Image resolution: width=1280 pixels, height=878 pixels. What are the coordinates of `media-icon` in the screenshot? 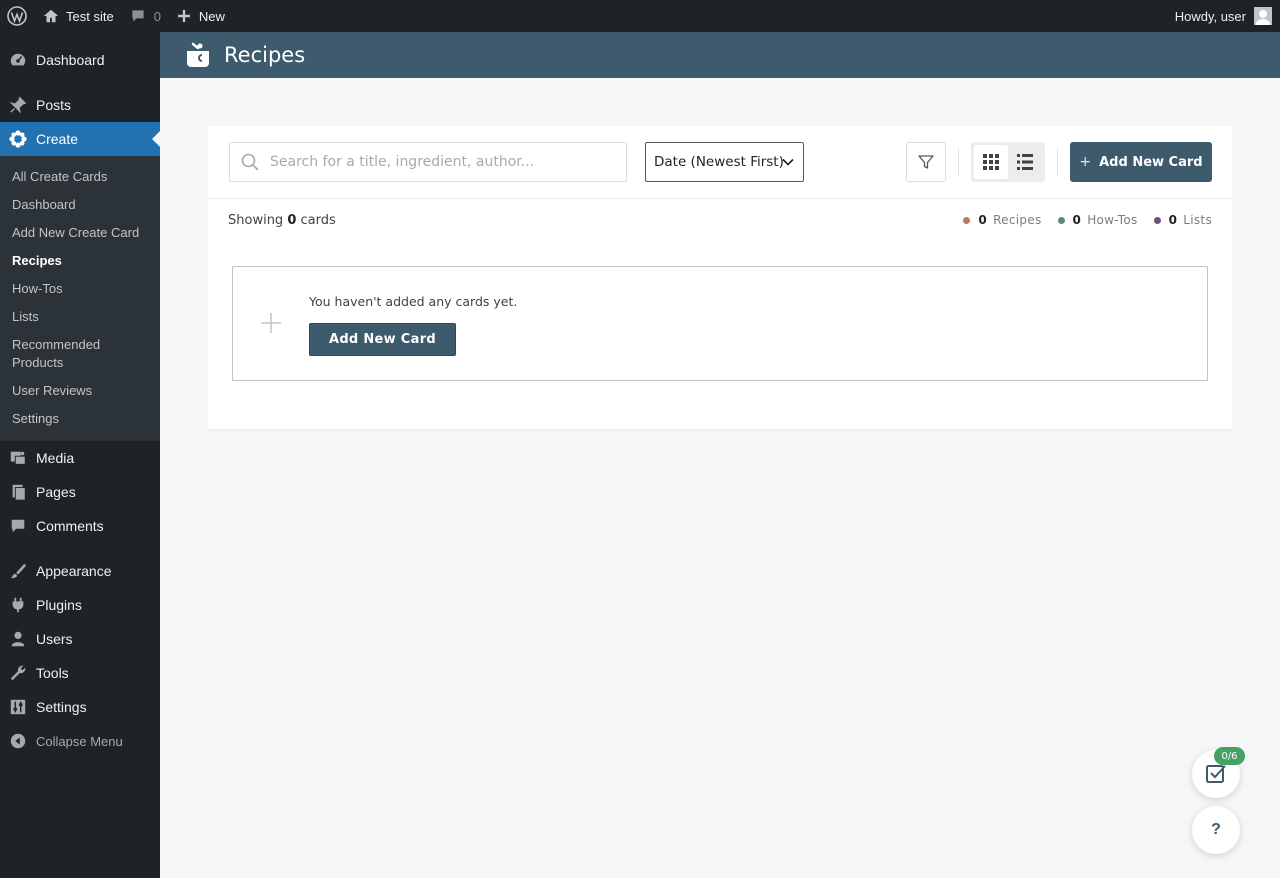 It's located at (18, 458).